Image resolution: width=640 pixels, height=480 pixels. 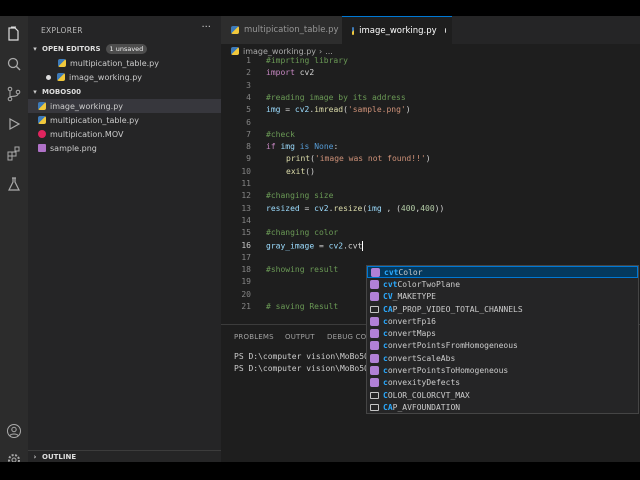 What do you see at coordinates (358, 159) in the screenshot?
I see `code-line: print('image was not found!!')` at bounding box center [358, 159].